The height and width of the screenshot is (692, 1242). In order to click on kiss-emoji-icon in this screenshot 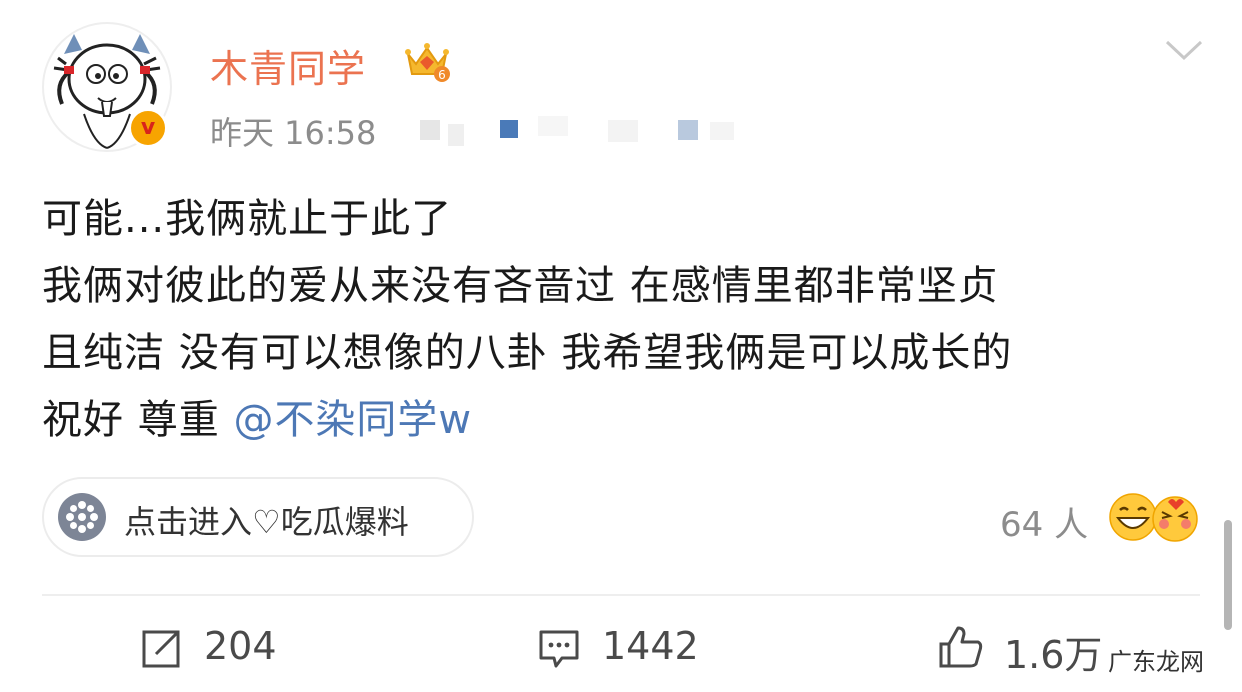, I will do `click(1175, 519)`.